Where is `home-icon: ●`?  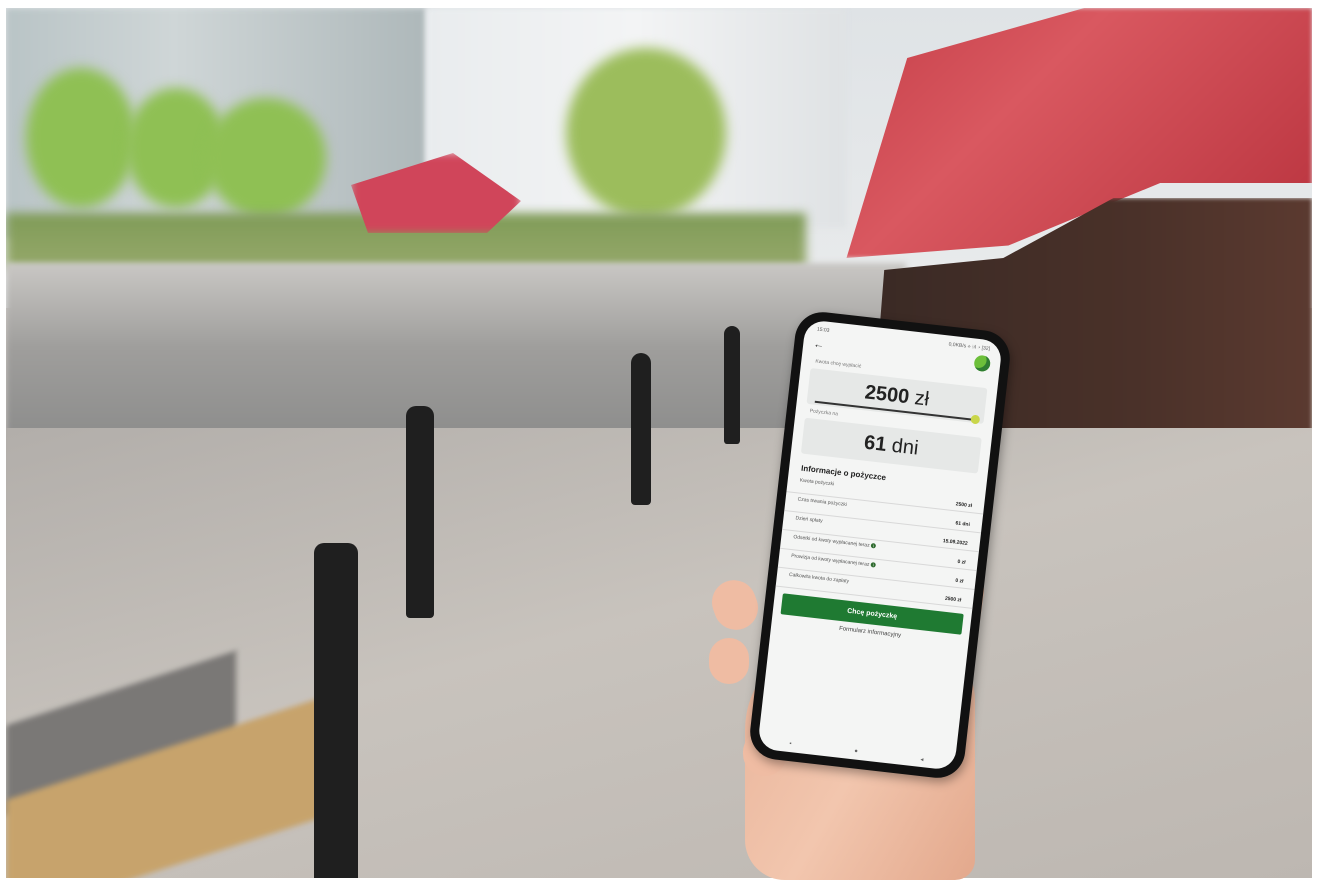
home-icon: ● is located at coordinates (856, 751).